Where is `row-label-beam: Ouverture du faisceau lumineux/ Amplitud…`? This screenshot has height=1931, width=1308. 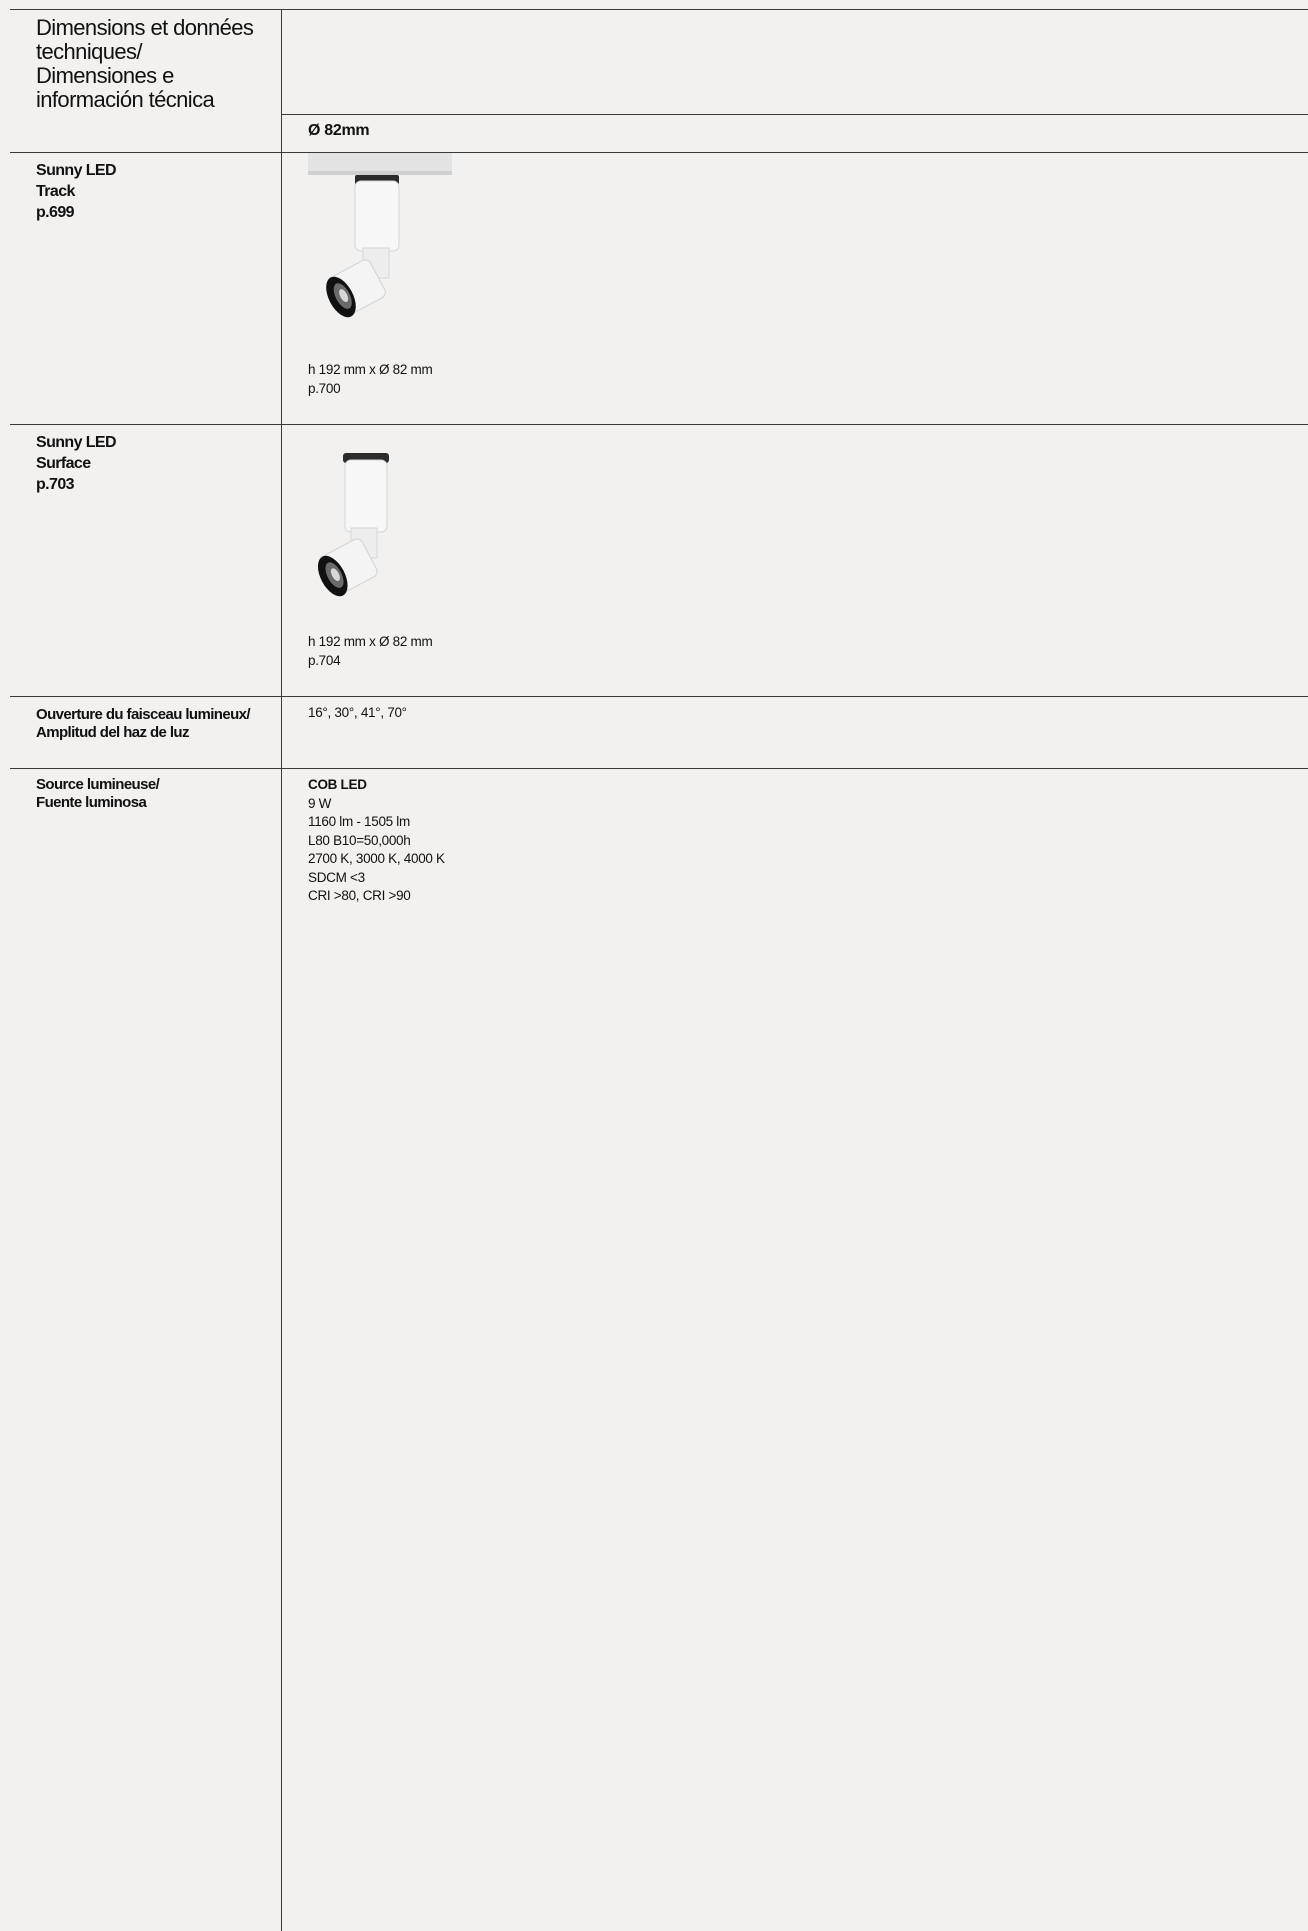
row-label-beam: Ouverture du faisceau lumineux/ Amplitud… is located at coordinates (158, 724).